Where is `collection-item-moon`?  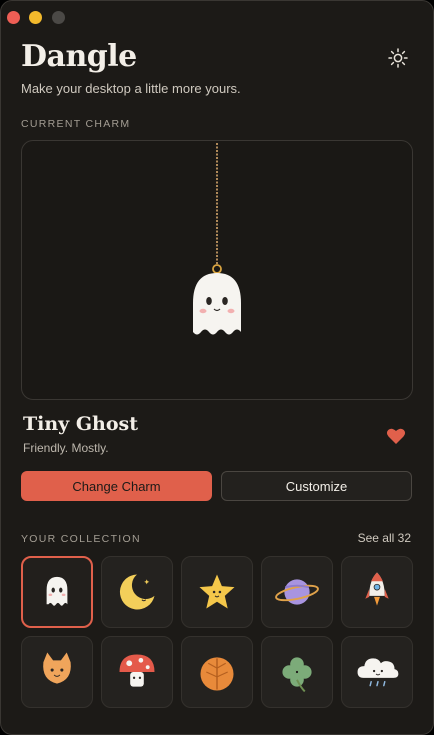
collection-item-moon is located at coordinates (137, 592).